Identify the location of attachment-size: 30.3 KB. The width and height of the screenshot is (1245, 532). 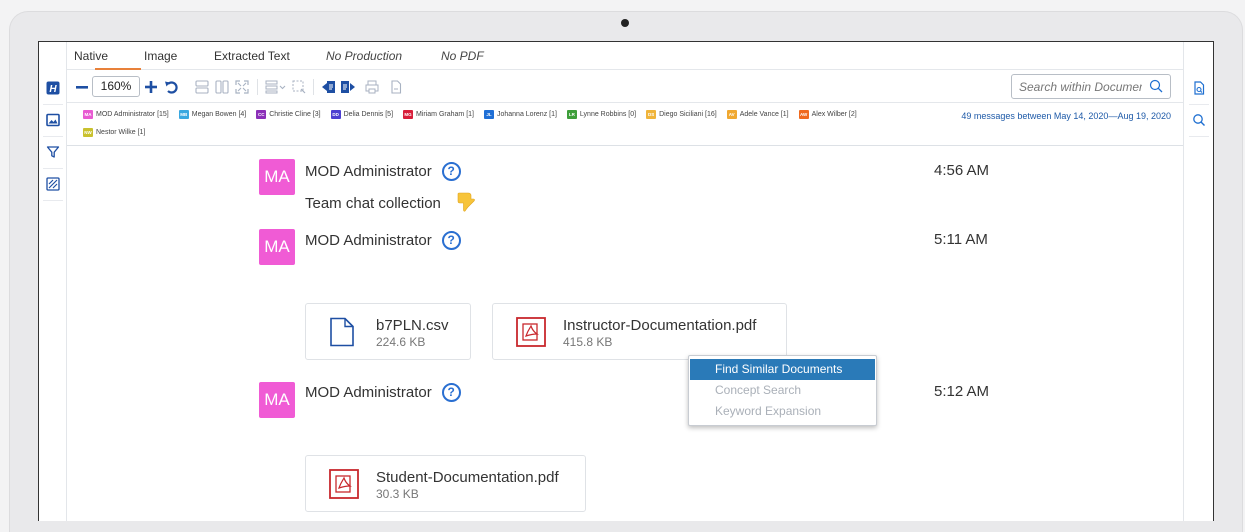
(397, 494).